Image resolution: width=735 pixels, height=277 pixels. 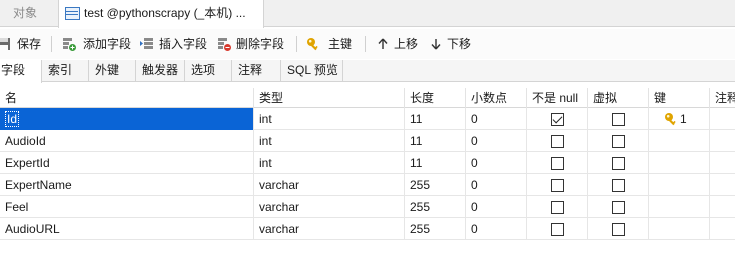 What do you see at coordinates (127, 185) in the screenshot?
I see `field-name-cell: ExpertName` at bounding box center [127, 185].